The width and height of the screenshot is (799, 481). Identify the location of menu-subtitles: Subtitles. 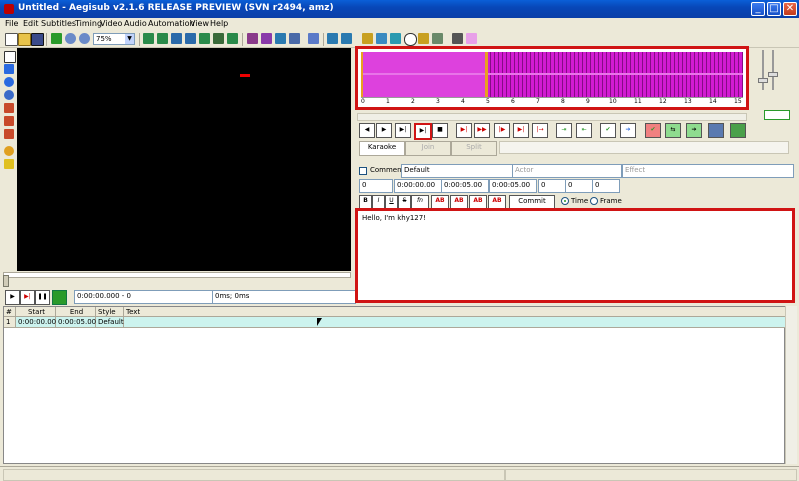
(58, 23).